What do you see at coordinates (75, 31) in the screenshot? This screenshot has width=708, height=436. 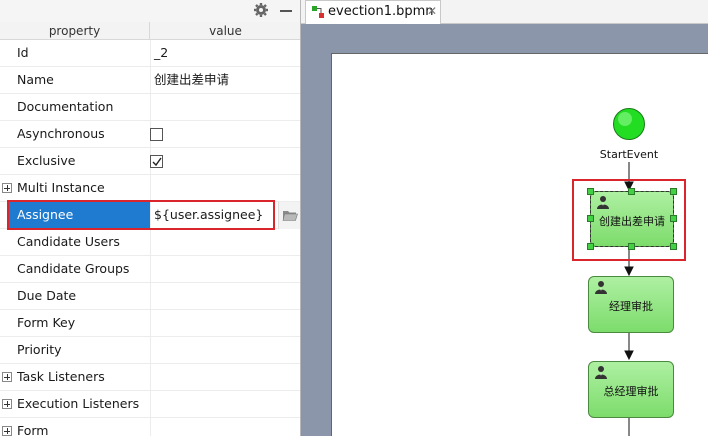 I see `column-header-property: property` at bounding box center [75, 31].